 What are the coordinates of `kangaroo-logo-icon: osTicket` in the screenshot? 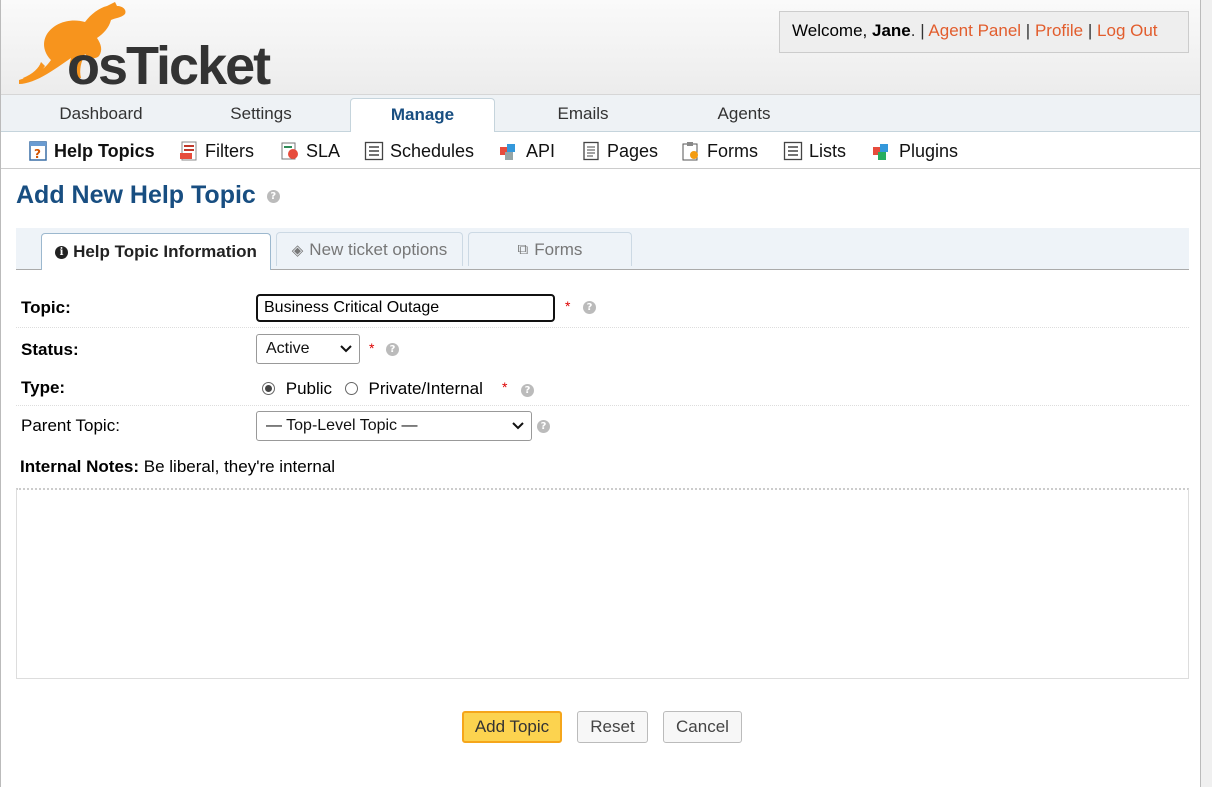 It's located at (146, 49).